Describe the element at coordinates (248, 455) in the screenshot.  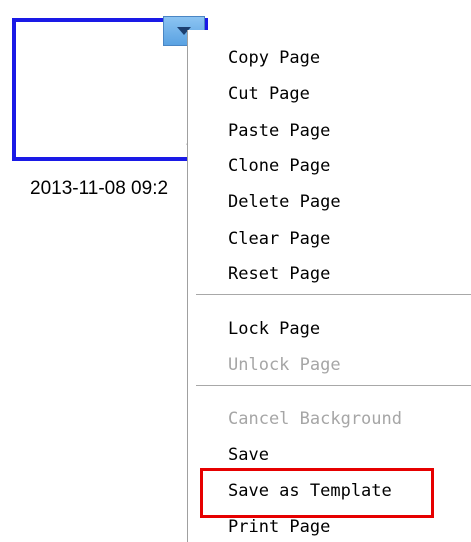
I see `menu-item-save: Save` at that location.